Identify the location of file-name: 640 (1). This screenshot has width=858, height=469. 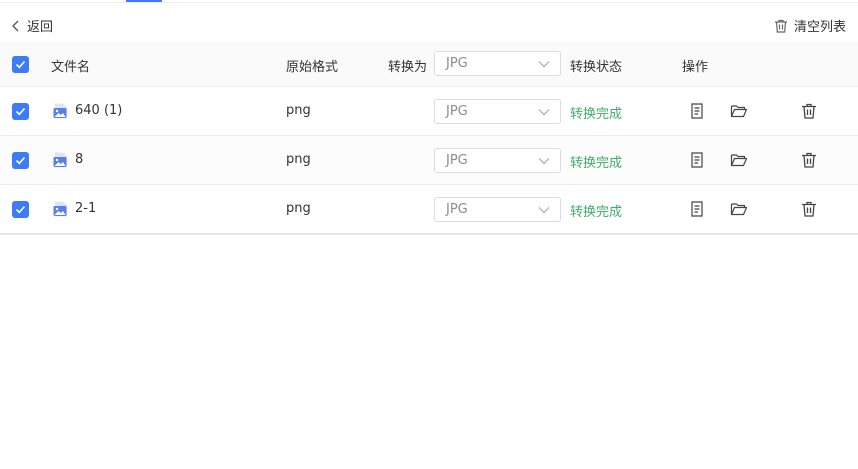
(99, 110).